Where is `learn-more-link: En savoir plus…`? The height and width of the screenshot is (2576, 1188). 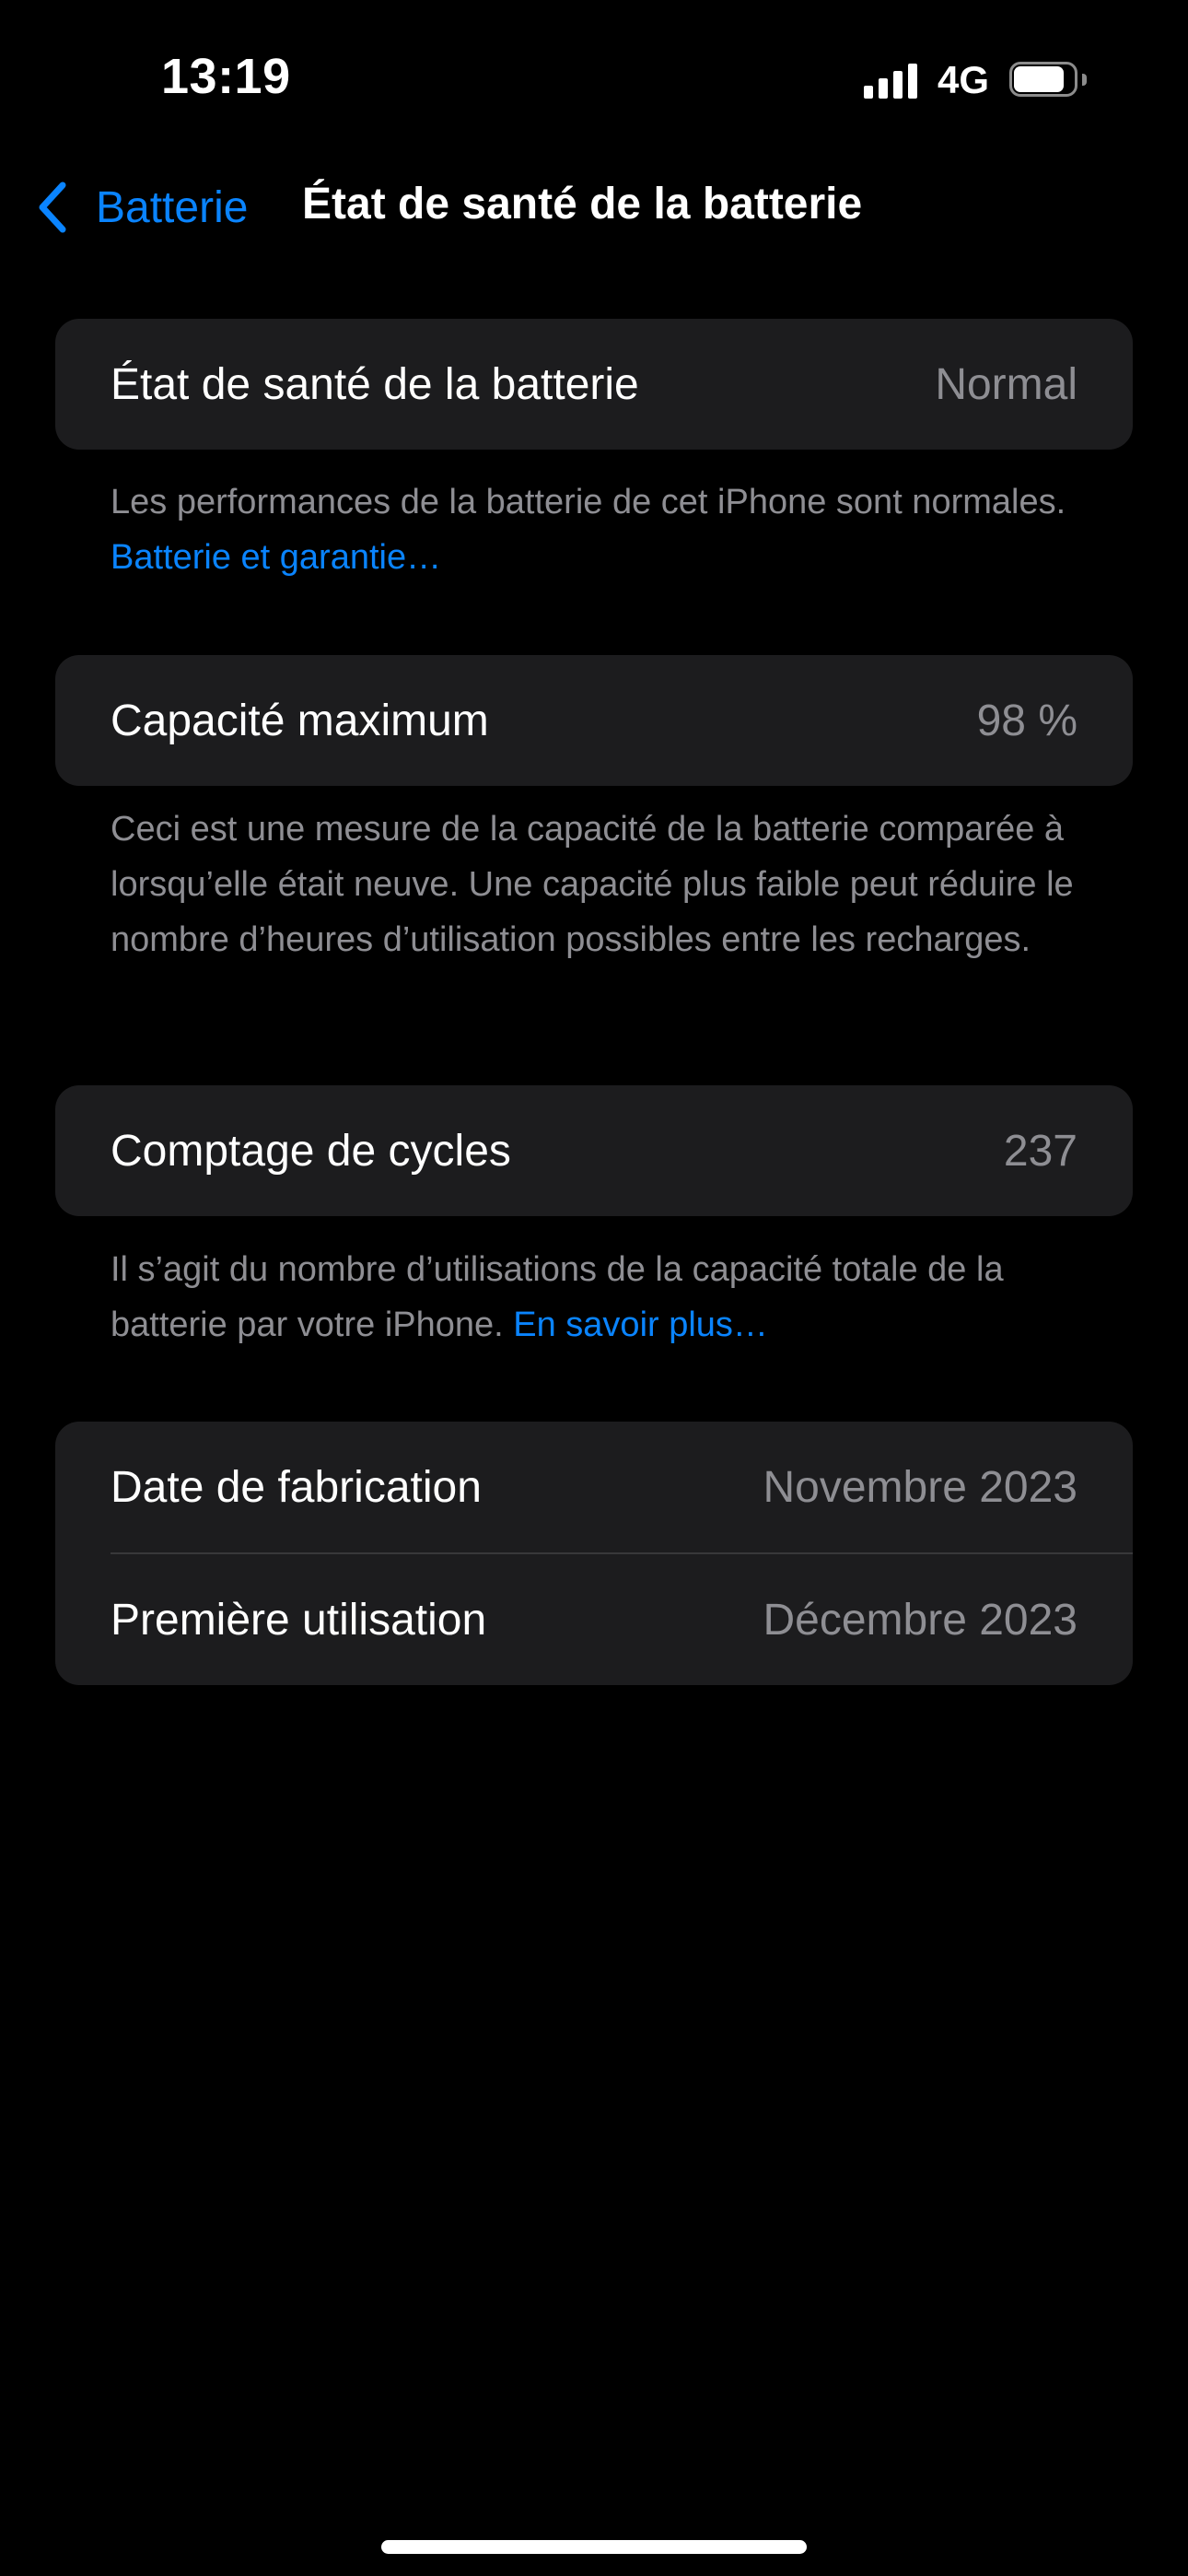 learn-more-link: En savoir plus… is located at coordinates (640, 1325).